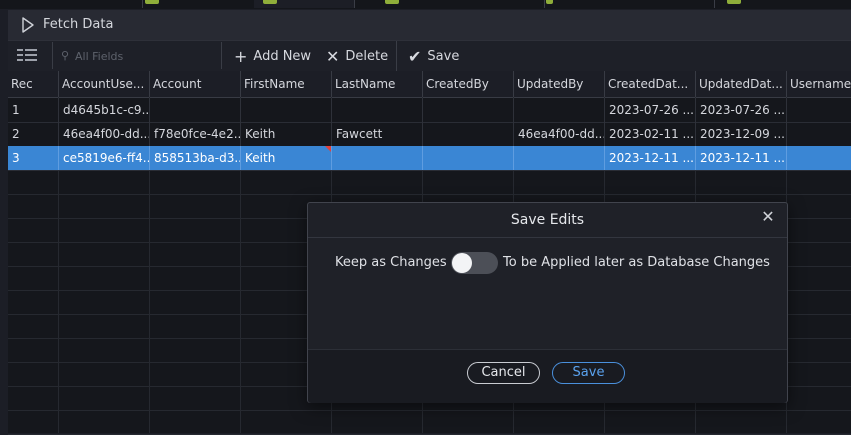 This screenshot has height=435, width=851. Describe the element at coordinates (27, 56) in the screenshot. I see `column-chooser-icon` at that location.